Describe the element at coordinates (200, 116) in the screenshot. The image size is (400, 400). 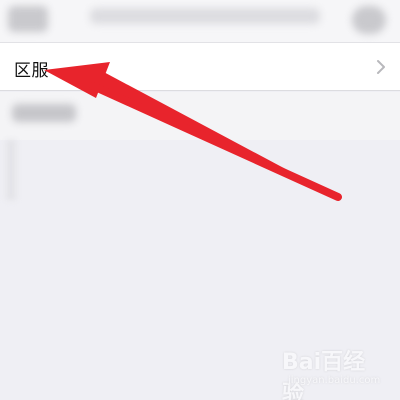
I see `blurred-section-row` at that location.